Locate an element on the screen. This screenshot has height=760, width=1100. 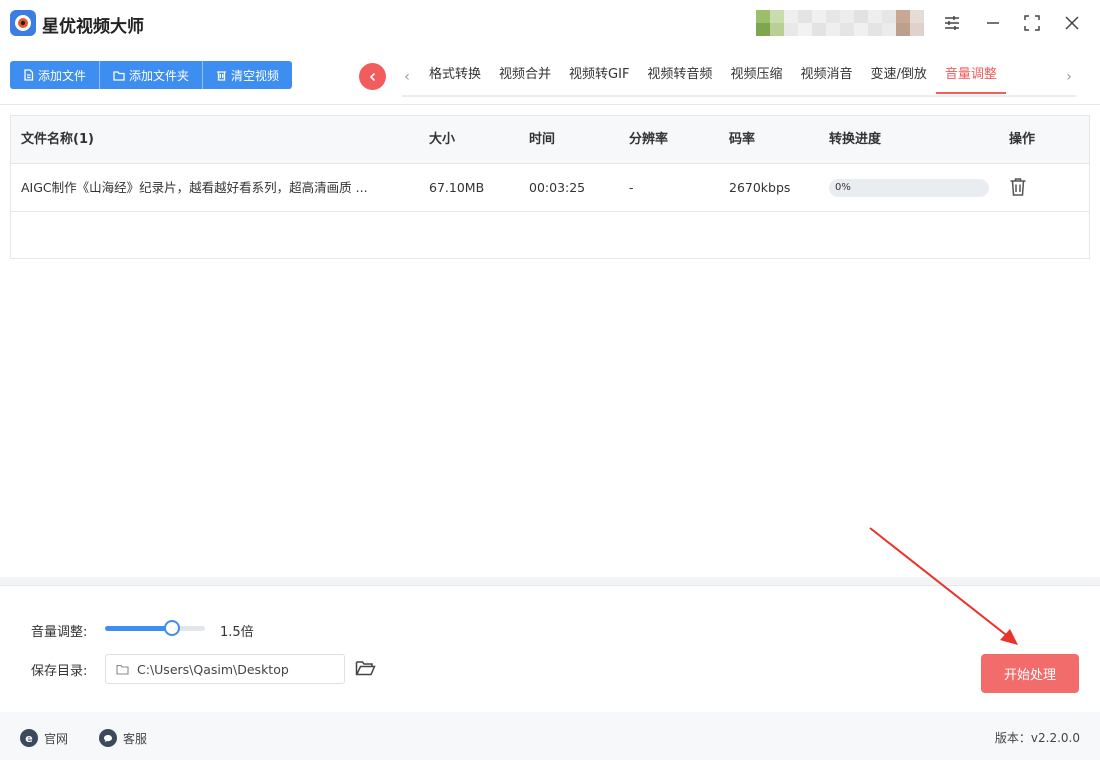
add-folder-label: 添加文件夹 is located at coordinates (159, 75).